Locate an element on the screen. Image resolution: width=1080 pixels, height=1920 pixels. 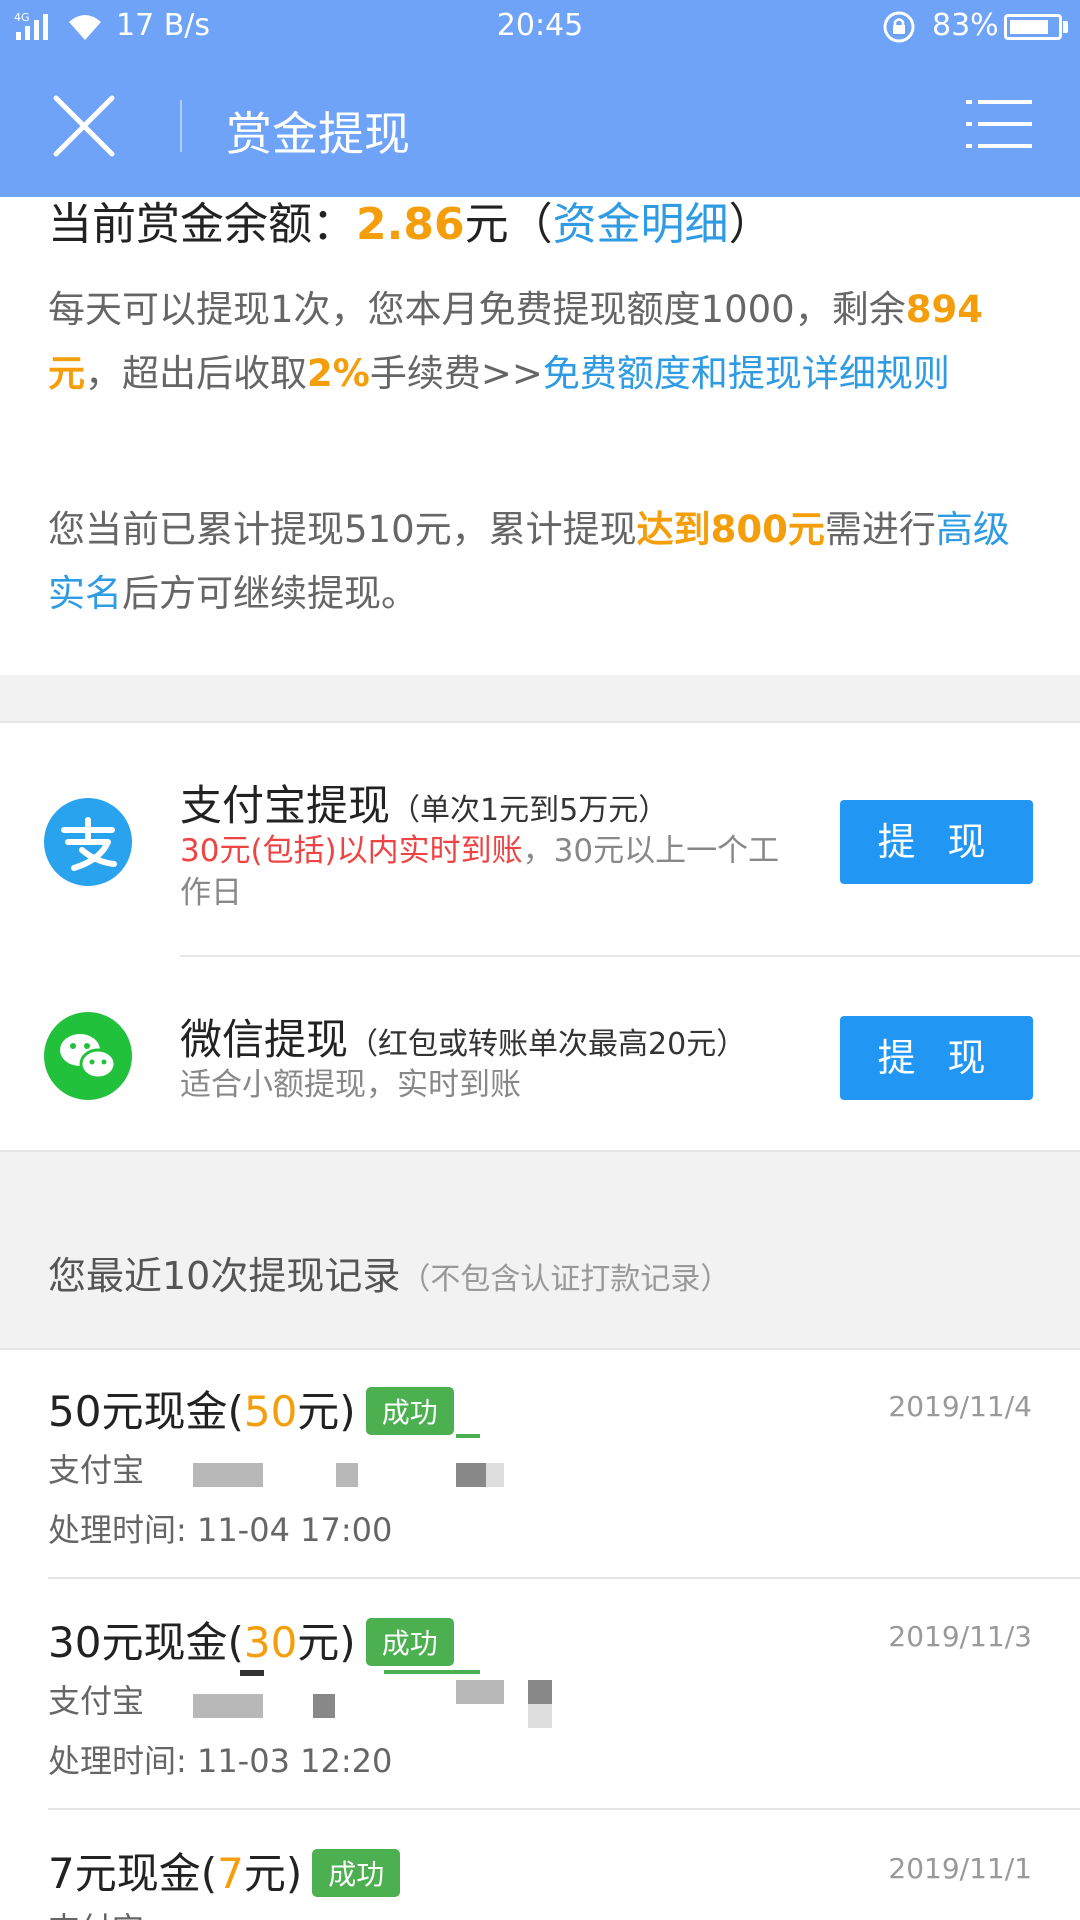
option-divider is located at coordinates (630, 956).